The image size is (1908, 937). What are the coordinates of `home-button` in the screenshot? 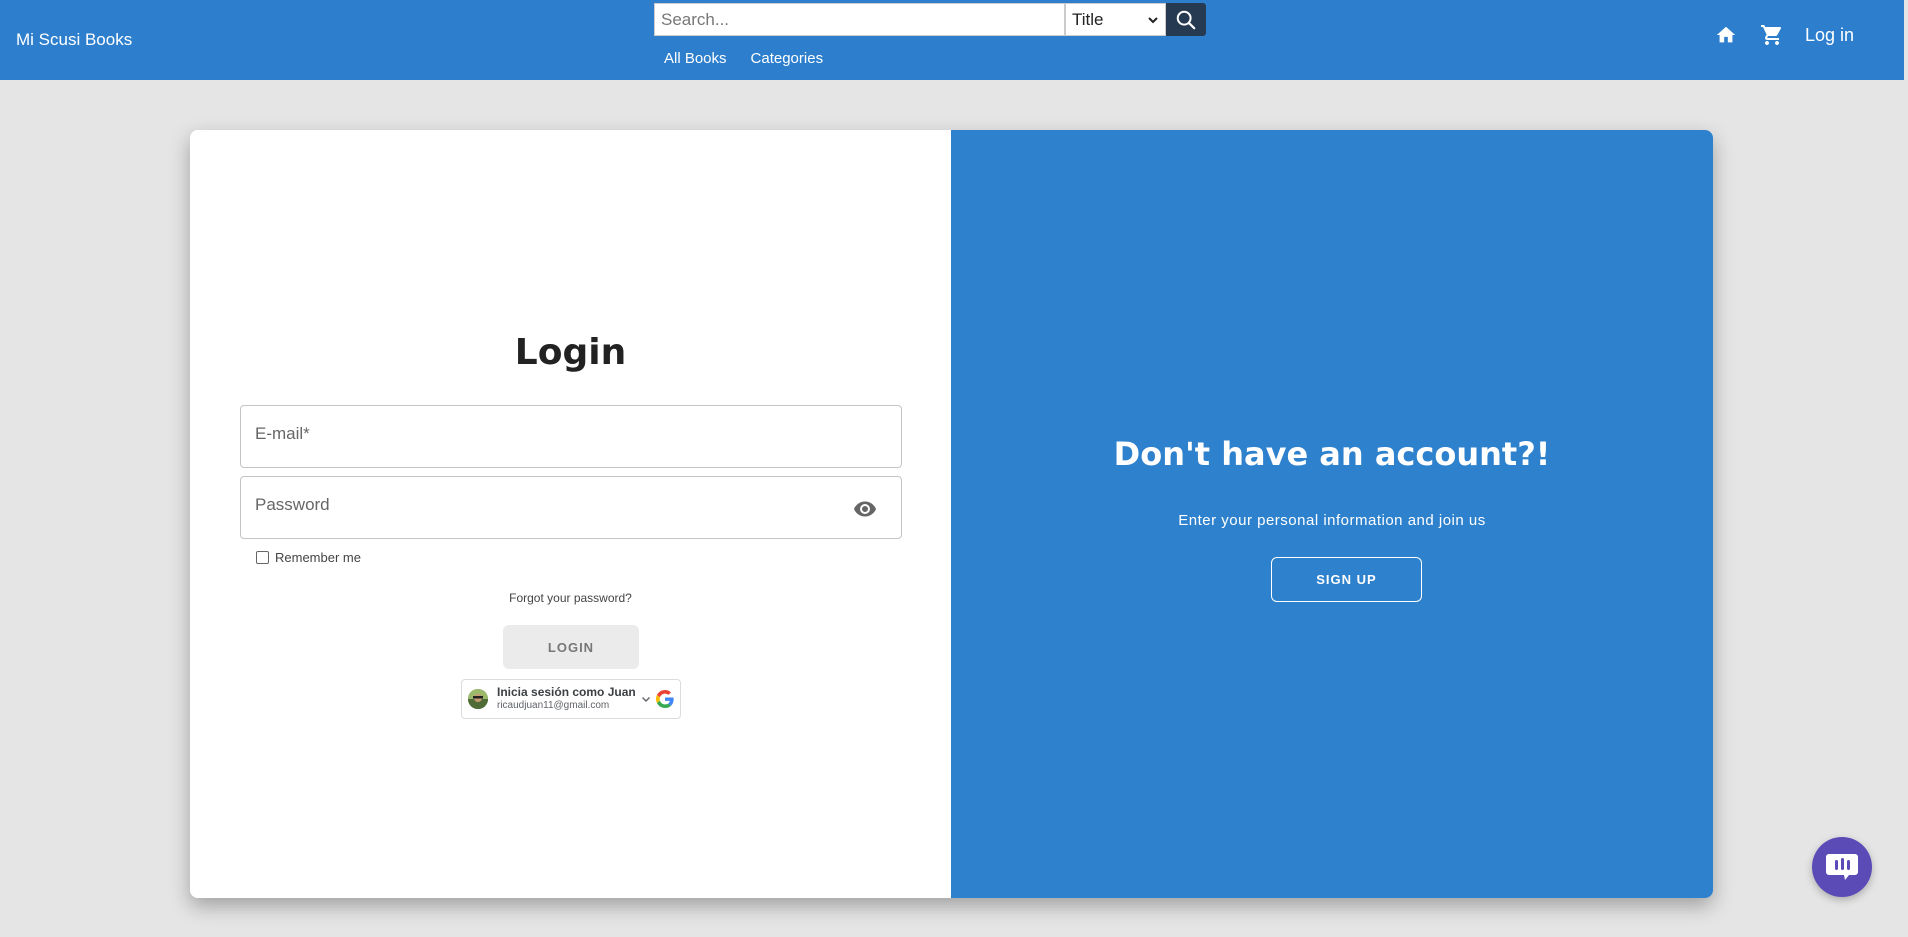 It's located at (1726, 35).